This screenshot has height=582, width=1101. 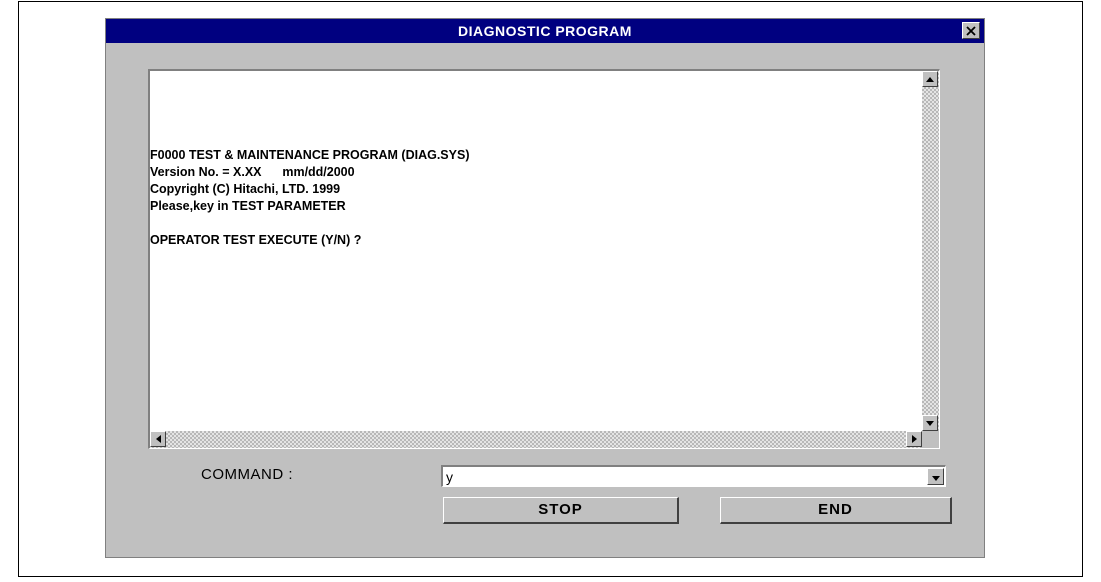 I want to click on close-button, so click(x=971, y=30).